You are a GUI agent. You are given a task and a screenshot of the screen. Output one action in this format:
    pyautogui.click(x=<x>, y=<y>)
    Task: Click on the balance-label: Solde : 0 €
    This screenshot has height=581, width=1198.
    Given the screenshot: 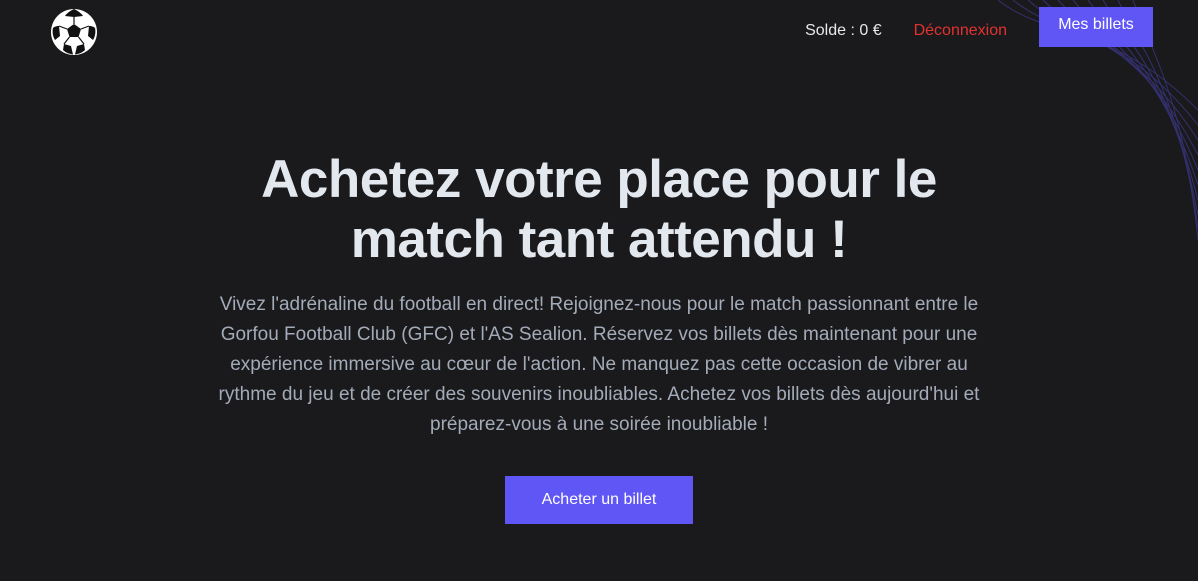 What is the action you would take?
    pyautogui.click(x=843, y=30)
    